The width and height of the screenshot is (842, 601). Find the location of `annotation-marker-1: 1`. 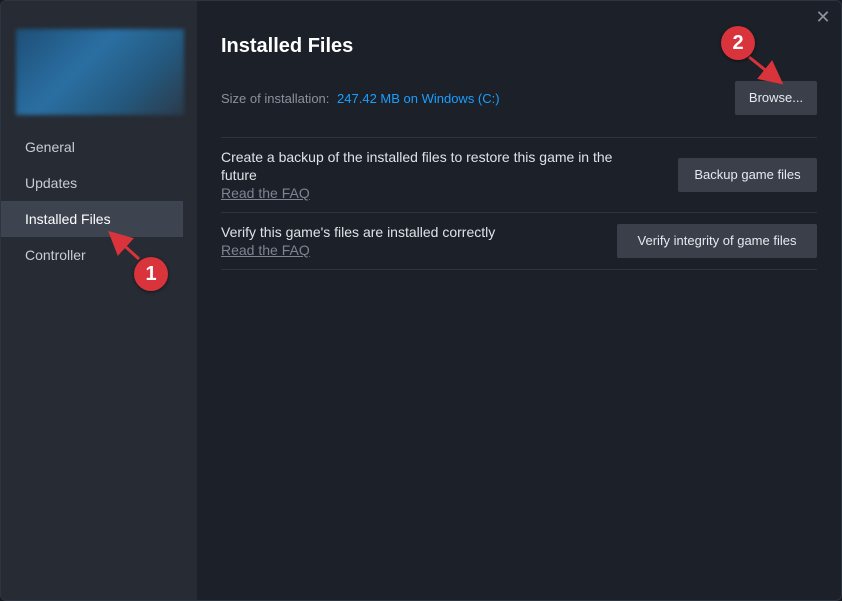

annotation-marker-1: 1 is located at coordinates (151, 274).